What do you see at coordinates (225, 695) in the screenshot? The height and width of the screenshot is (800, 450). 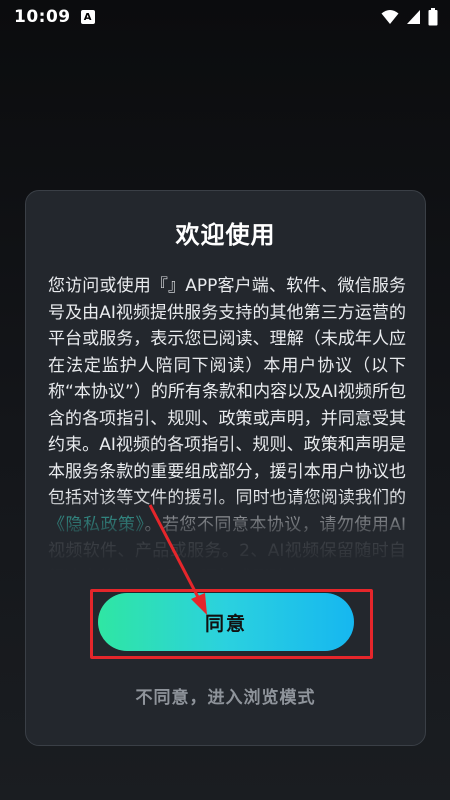 I see `decline-browse-button: 不同意，进入浏览模式` at bounding box center [225, 695].